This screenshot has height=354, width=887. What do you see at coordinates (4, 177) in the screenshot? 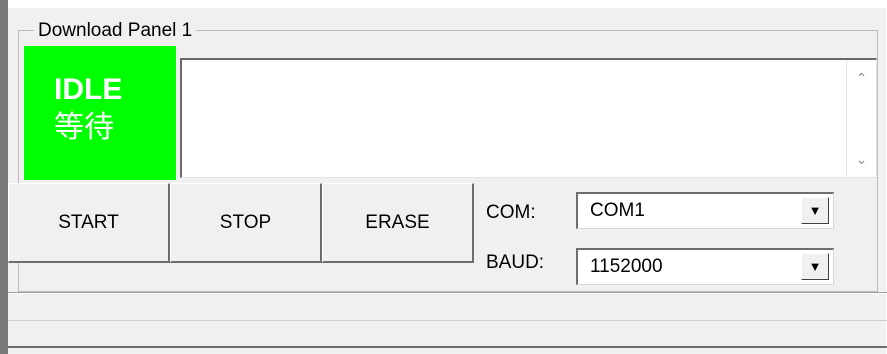
I see `window-left-border` at bounding box center [4, 177].